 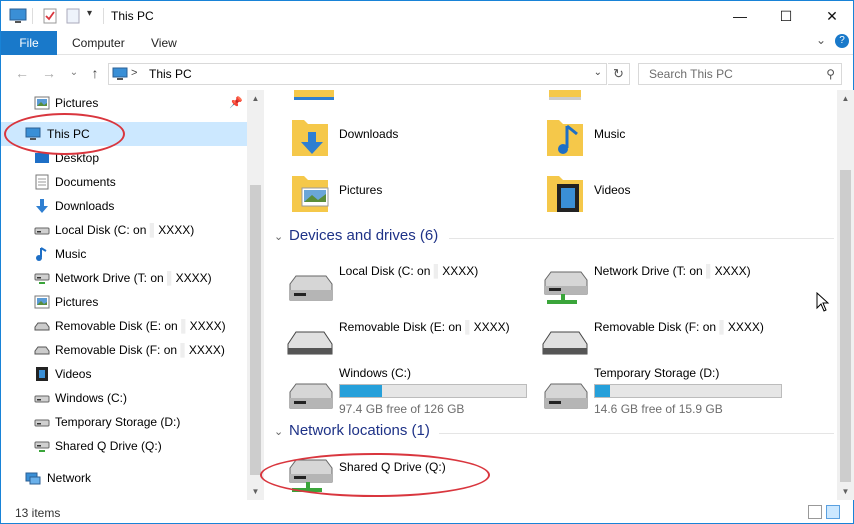 What do you see at coordinates (29, 43) in the screenshot?
I see `tab-file: File` at bounding box center [29, 43].